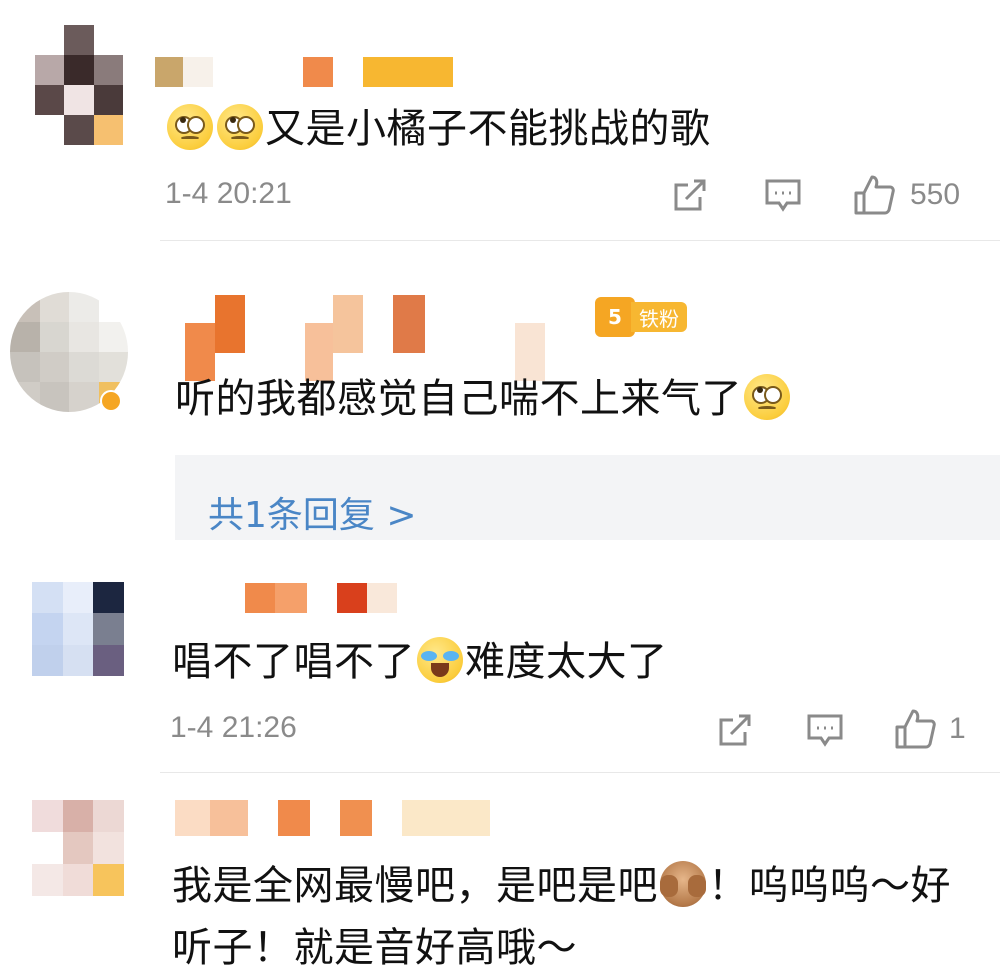 Image resolution: width=1000 pixels, height=976 pixels. Describe the element at coordinates (906, 195) in the screenshot. I see `like-button: 550` at that location.